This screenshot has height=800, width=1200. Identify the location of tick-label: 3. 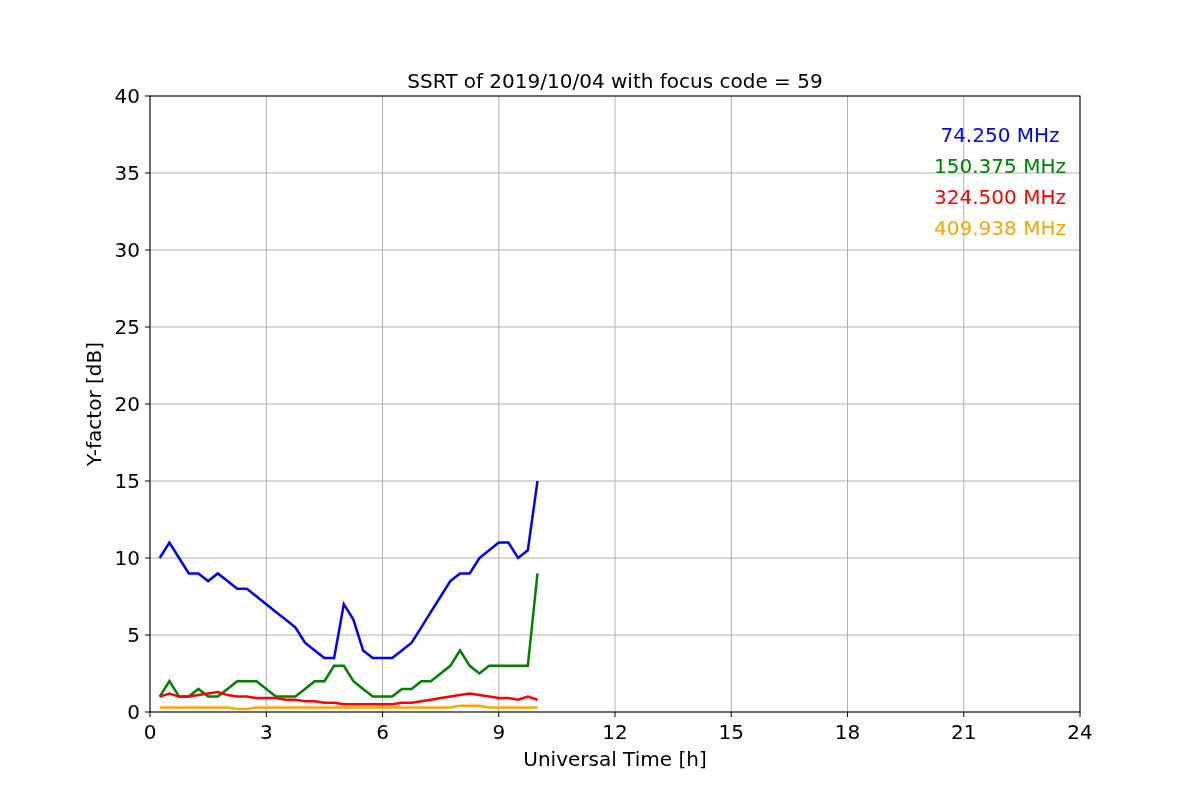
(266, 732).